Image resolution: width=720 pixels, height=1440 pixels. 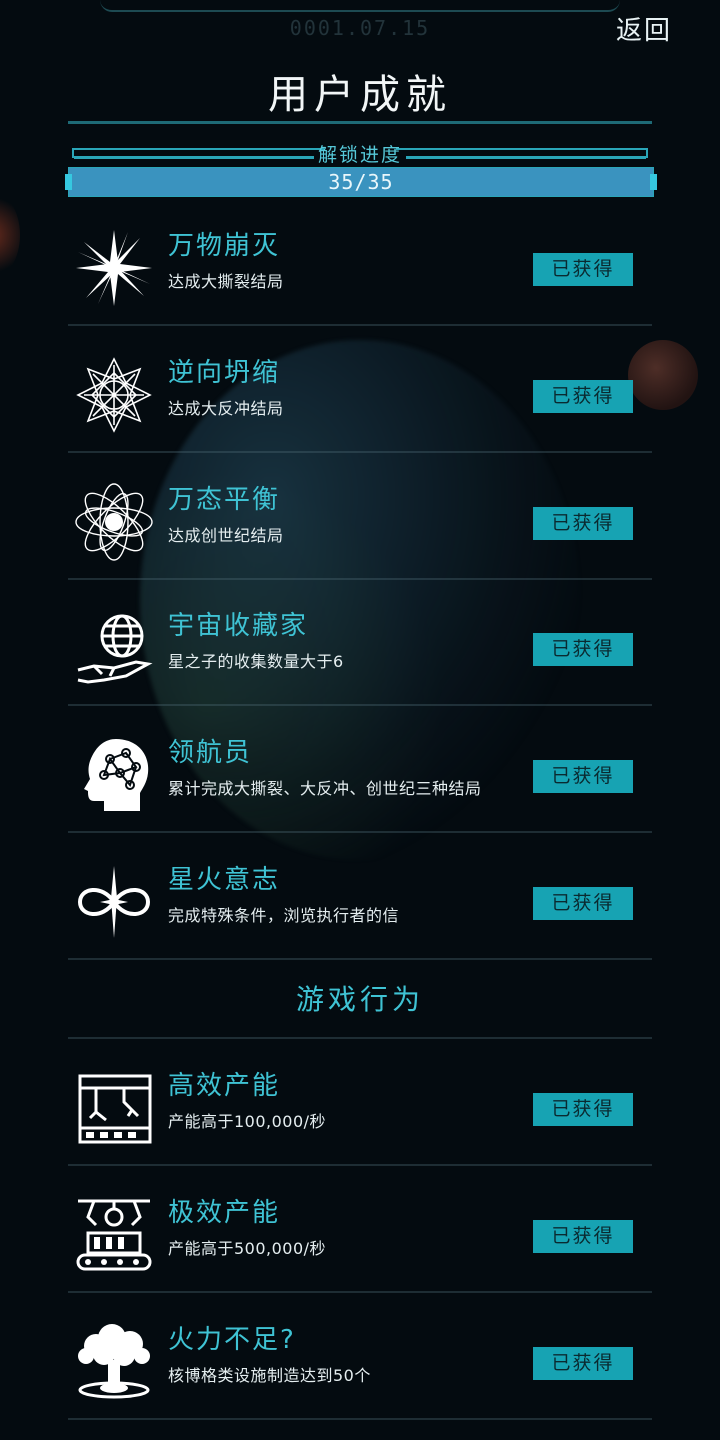 What do you see at coordinates (114, 522) in the screenshot?
I see `atom-orbit-icon` at bounding box center [114, 522].